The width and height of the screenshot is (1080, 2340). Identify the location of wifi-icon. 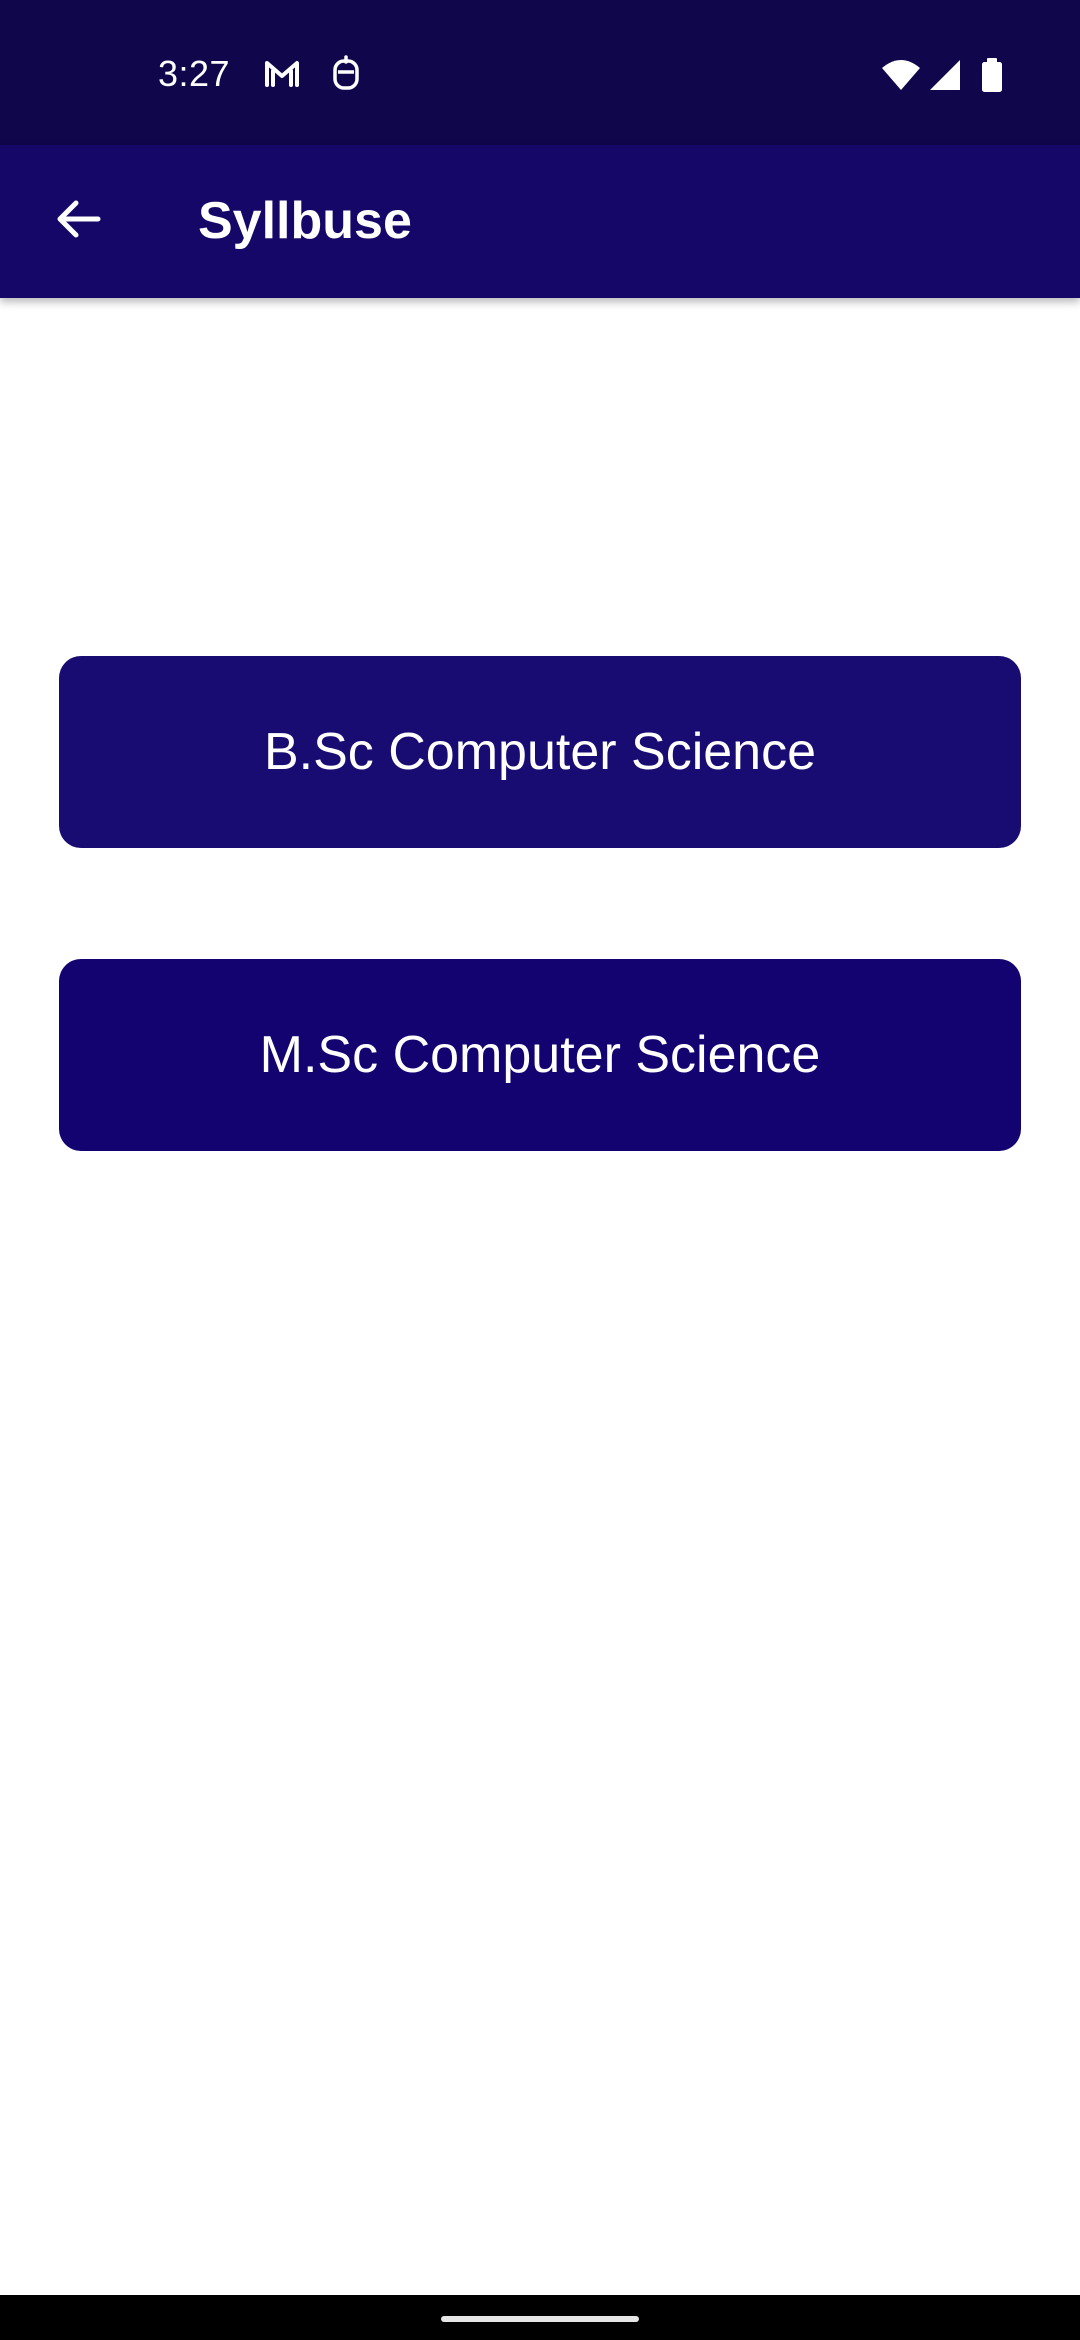
(901, 76).